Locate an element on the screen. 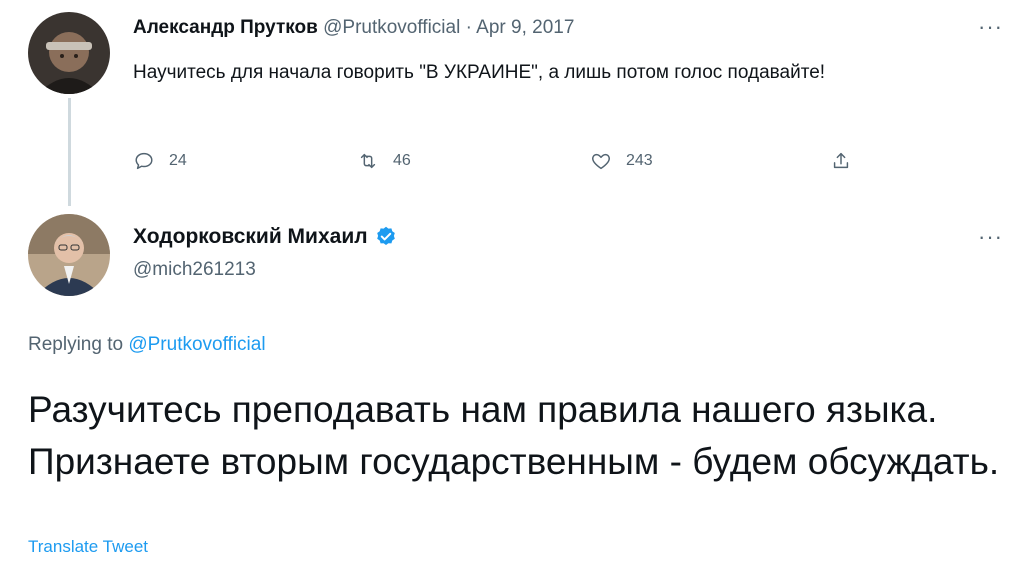 The height and width of the screenshot is (568, 1024). replying-to: Replying to @Prutkovofficial is located at coordinates (147, 345).